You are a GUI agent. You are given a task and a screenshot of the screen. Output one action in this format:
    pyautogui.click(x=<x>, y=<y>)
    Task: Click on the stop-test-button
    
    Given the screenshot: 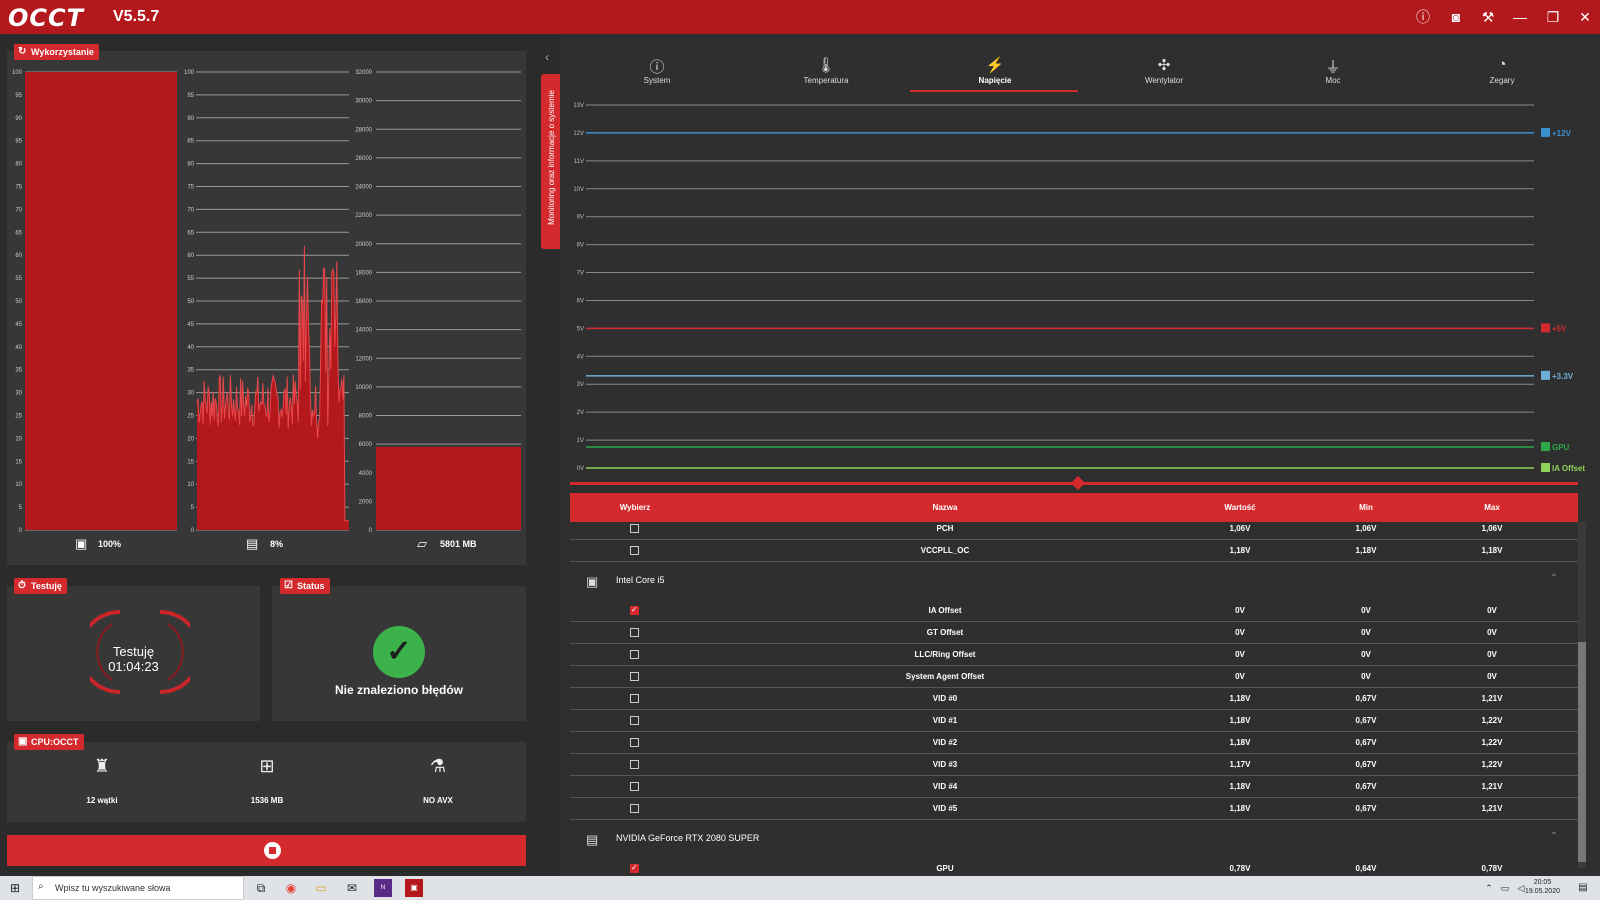 What is the action you would take?
    pyautogui.click(x=266, y=850)
    